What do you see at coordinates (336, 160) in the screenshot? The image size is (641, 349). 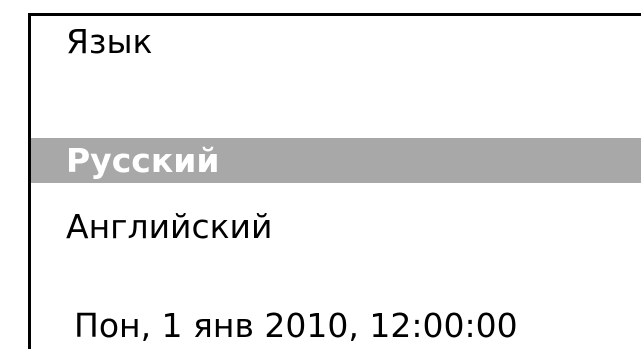 I see `menu-item-russian: Русский` at bounding box center [336, 160].